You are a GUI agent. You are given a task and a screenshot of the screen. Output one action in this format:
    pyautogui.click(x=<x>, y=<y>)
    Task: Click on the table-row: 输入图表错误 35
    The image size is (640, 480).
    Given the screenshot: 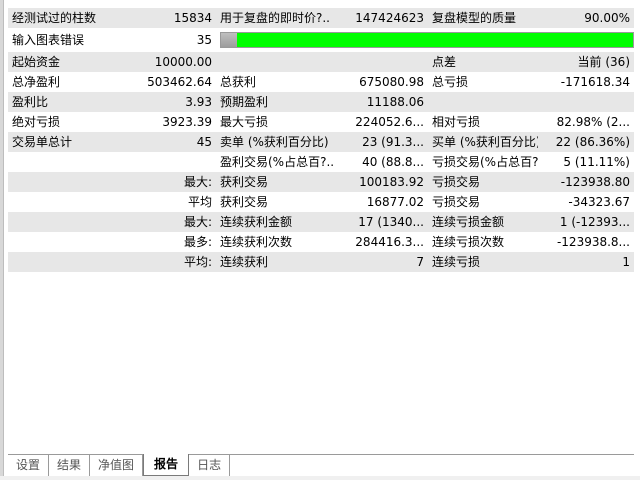 What is the action you would take?
    pyautogui.click(x=321, y=40)
    